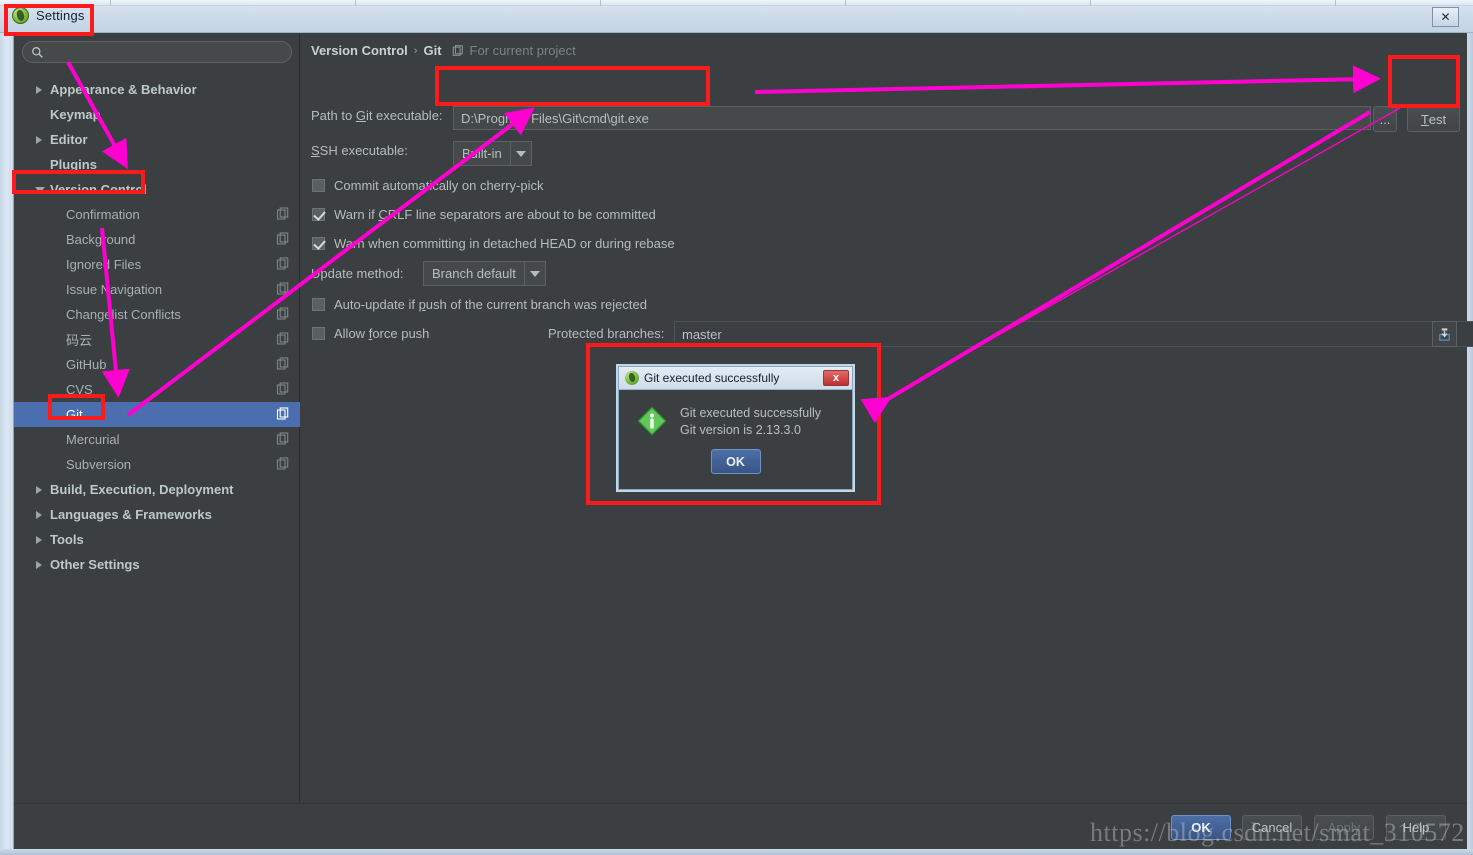 This screenshot has width=1473, height=855. What do you see at coordinates (101, 239) in the screenshot?
I see `sidebar-item-label: Background` at bounding box center [101, 239].